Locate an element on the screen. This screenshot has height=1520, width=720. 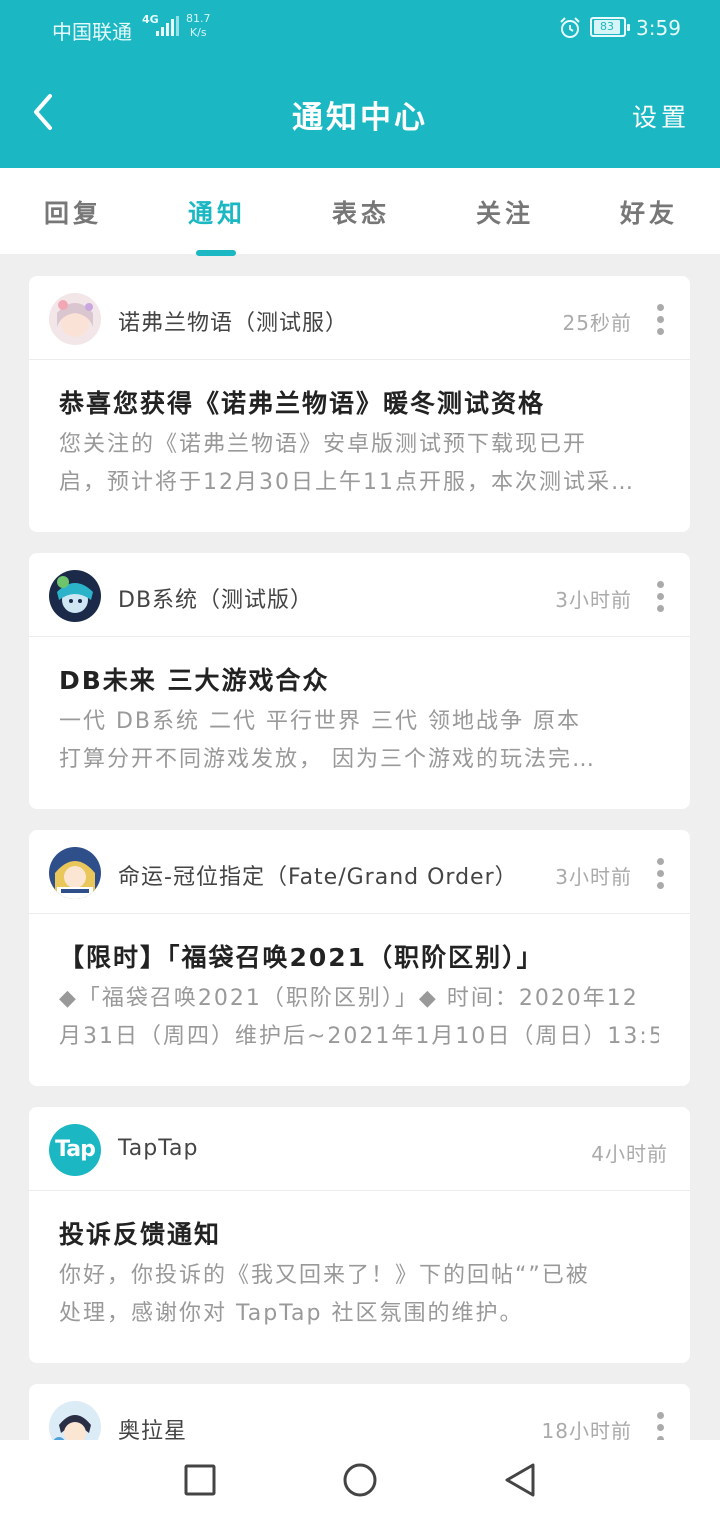
speed-unit: K/s is located at coordinates (198, 32).